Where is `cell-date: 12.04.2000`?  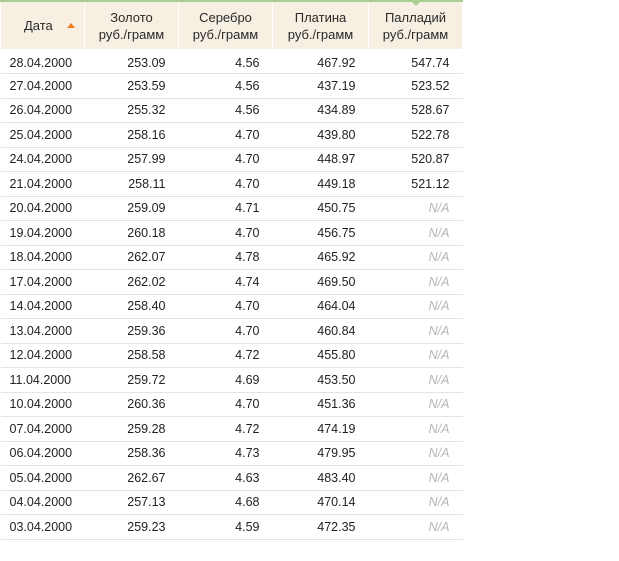 cell-date: 12.04.2000 is located at coordinates (42, 355).